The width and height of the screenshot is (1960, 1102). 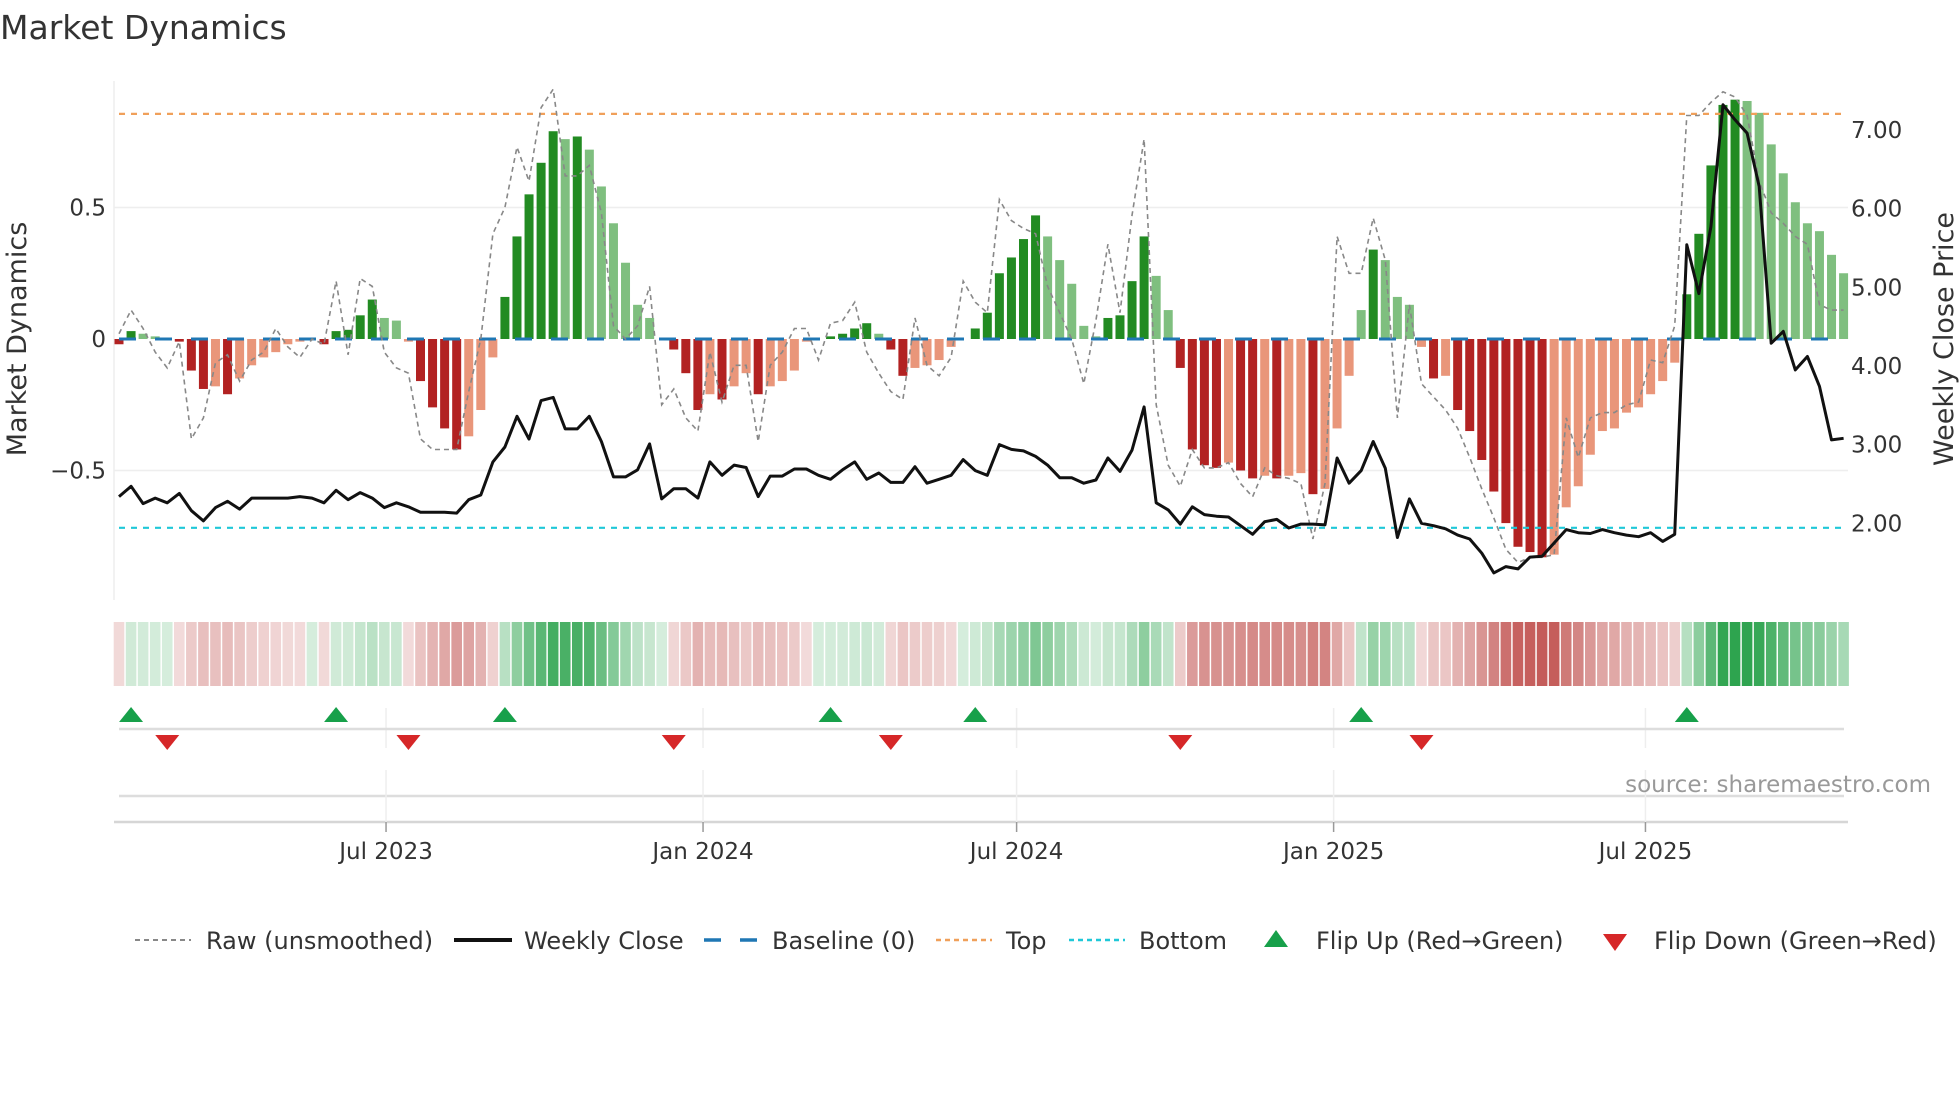 I want to click on right-tick-label: 2.00, so click(x=1876, y=524).